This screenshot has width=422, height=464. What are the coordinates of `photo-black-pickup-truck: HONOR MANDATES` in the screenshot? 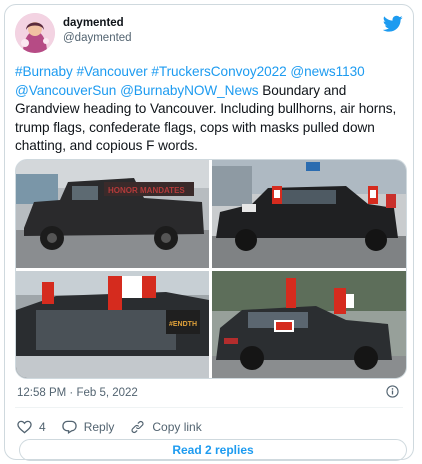 It's located at (112, 214).